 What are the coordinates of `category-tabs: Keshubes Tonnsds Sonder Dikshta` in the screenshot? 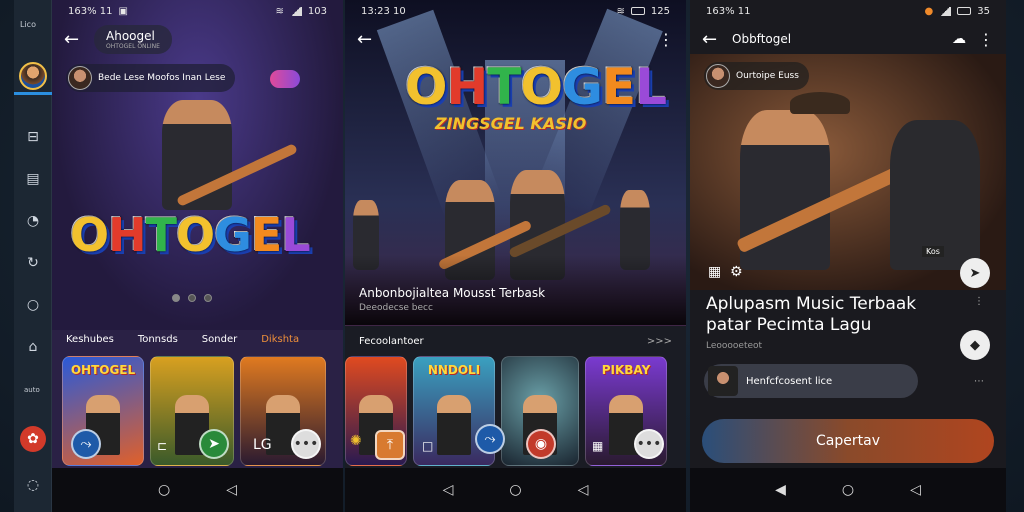 It's located at (197, 344).